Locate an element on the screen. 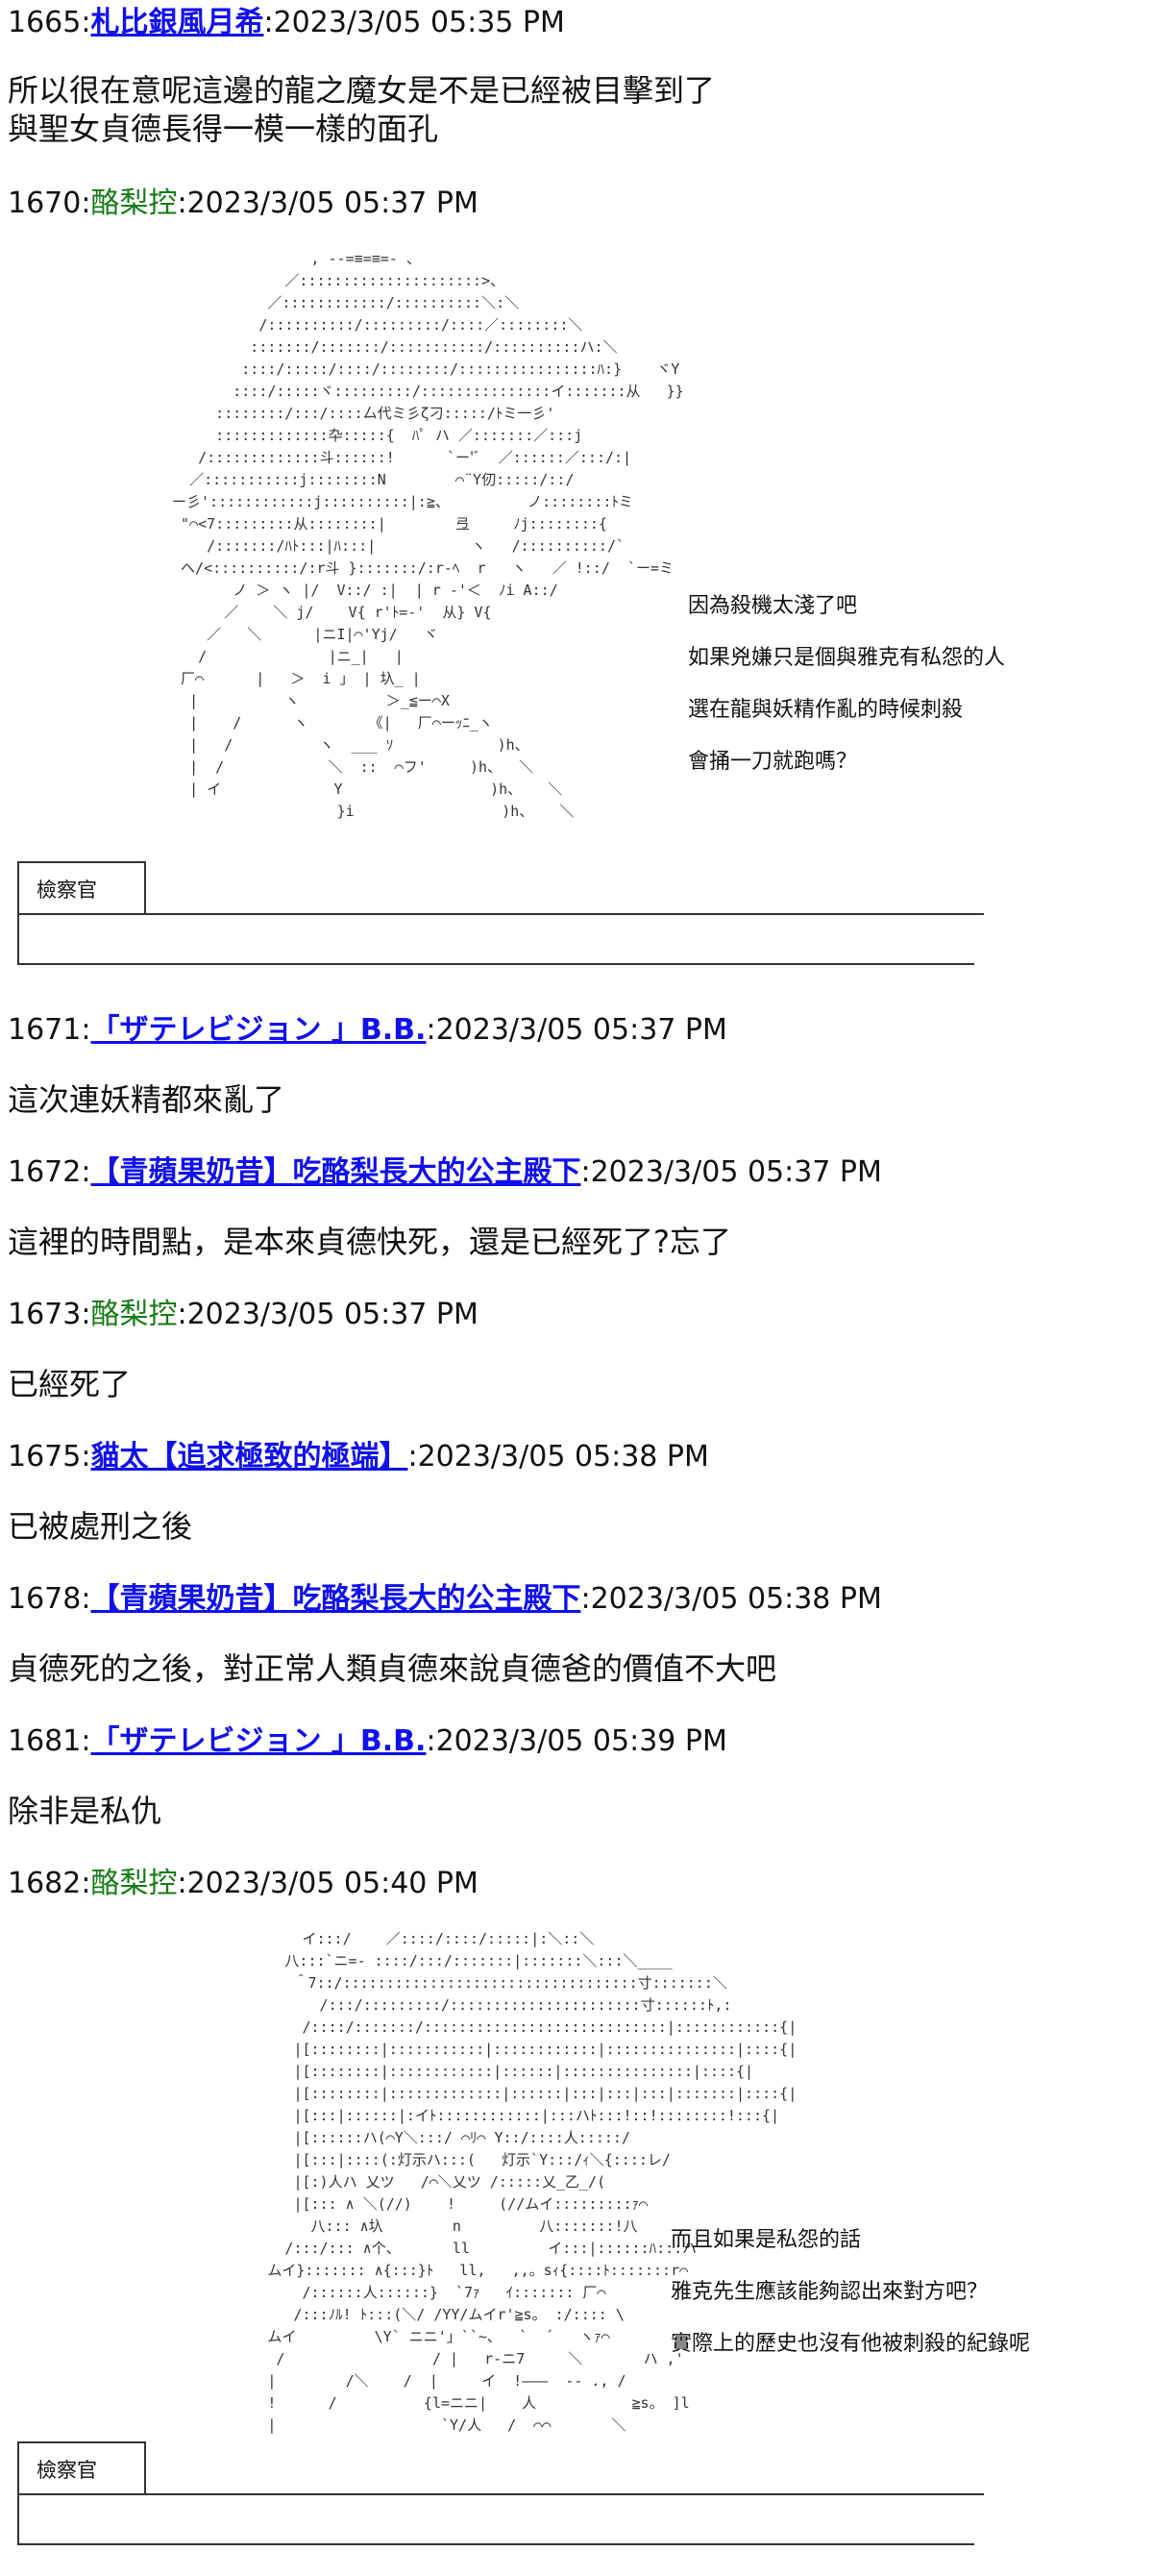 The width and height of the screenshot is (1153, 2576). post-body: 已經死了 is located at coordinates (70, 1384).